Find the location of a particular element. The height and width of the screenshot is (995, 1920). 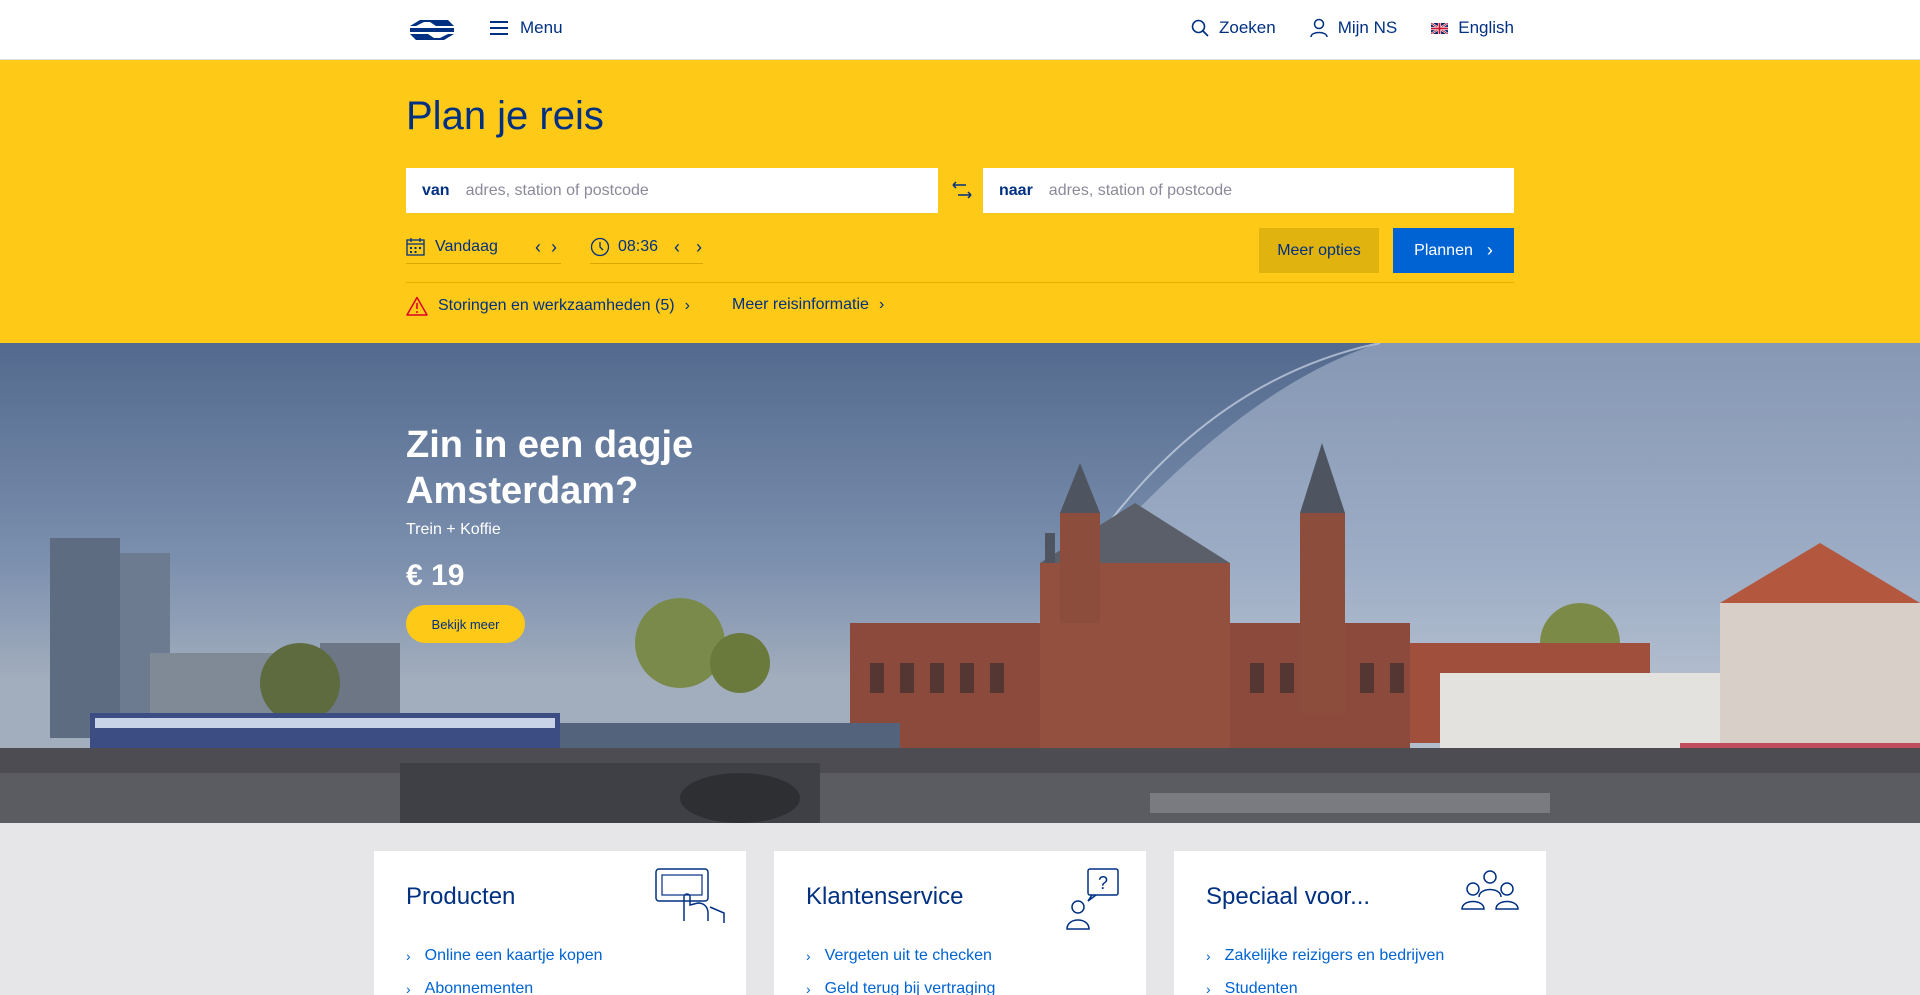

hero-price: € 19 is located at coordinates (435, 575).